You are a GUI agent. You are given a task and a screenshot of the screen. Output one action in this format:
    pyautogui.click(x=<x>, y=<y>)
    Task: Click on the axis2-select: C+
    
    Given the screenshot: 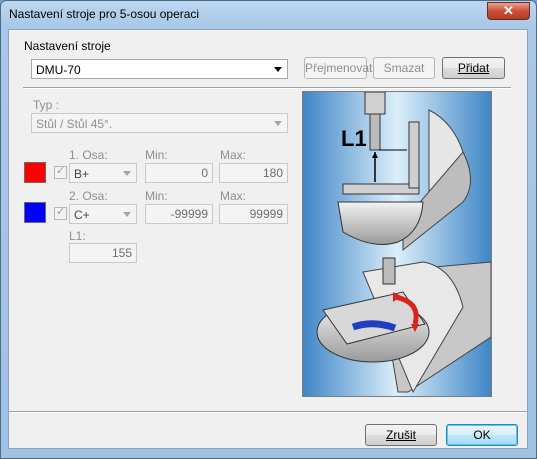 What is the action you would take?
    pyautogui.click(x=103, y=214)
    